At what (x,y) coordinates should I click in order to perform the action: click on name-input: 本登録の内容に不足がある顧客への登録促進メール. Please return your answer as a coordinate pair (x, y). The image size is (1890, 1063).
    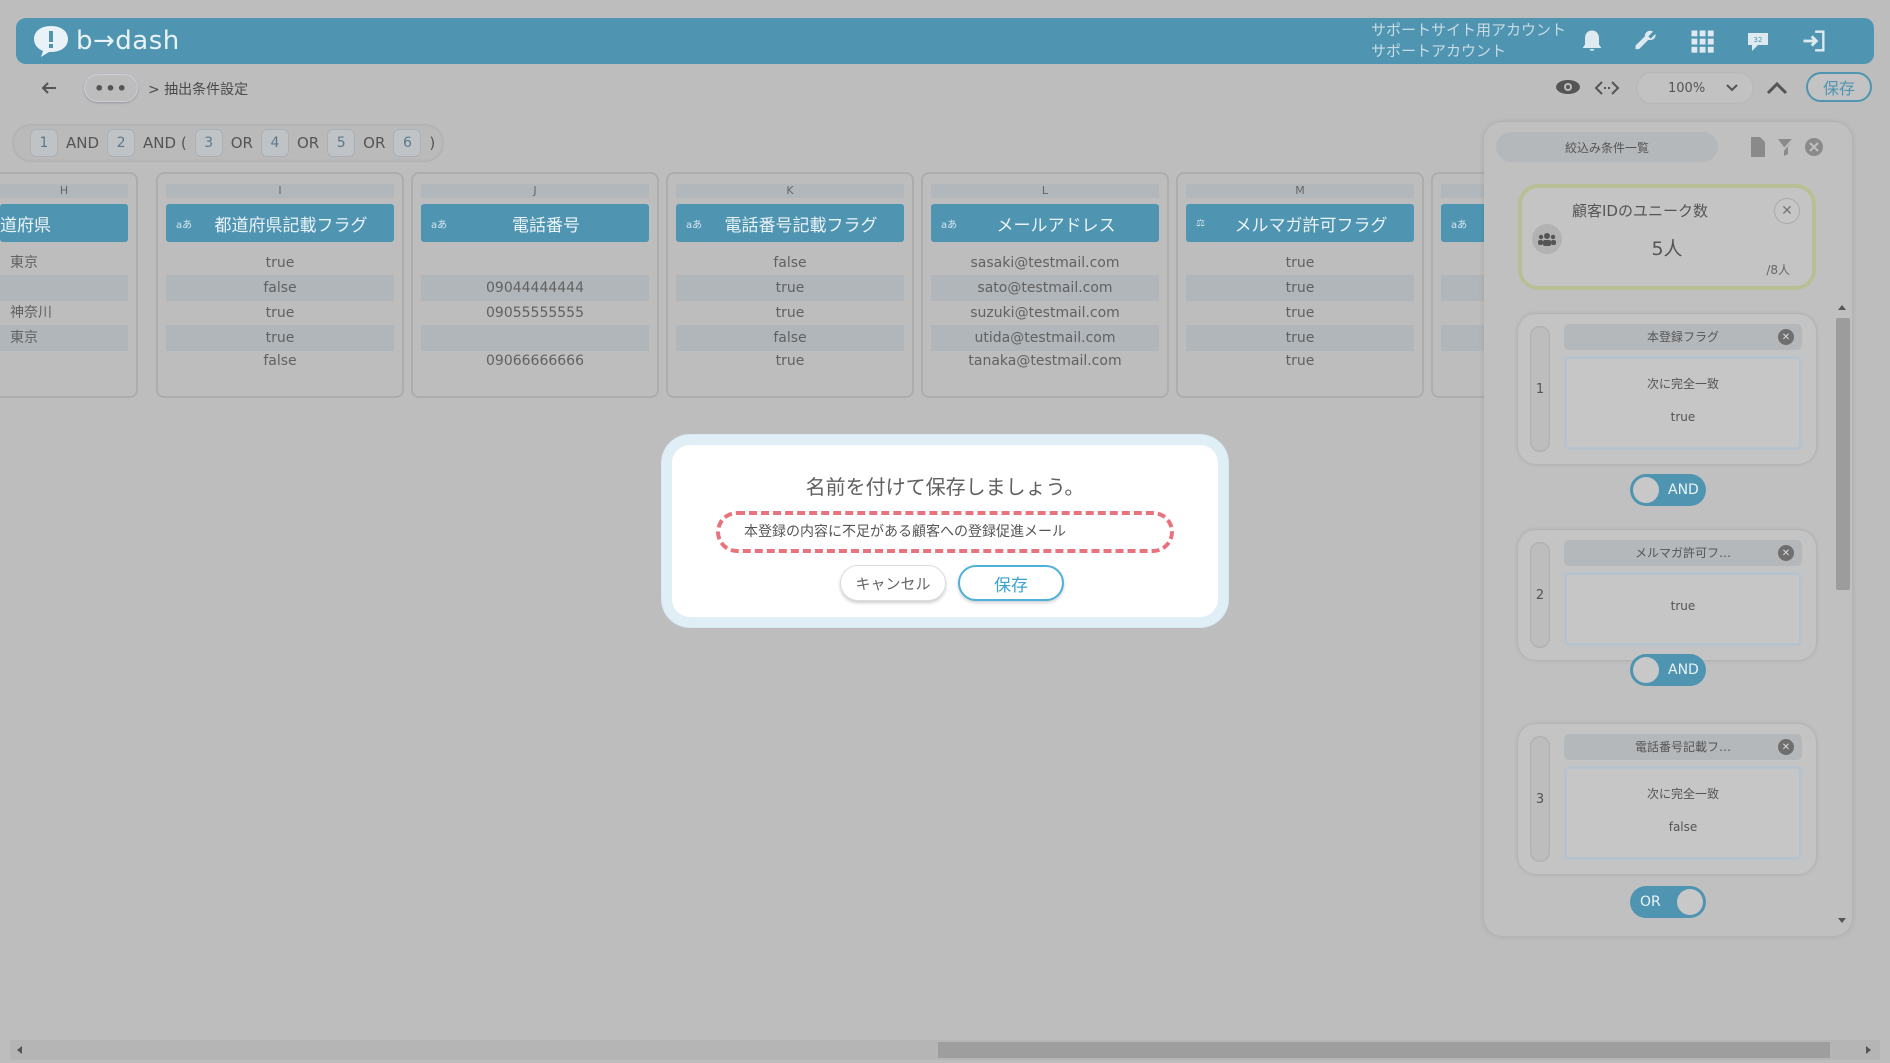
    Looking at the image, I should click on (945, 532).